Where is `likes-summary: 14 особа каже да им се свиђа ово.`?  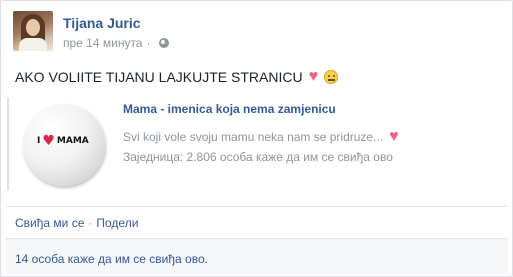 likes-summary: 14 особа каже да им се свиђа ово. is located at coordinates (111, 259).